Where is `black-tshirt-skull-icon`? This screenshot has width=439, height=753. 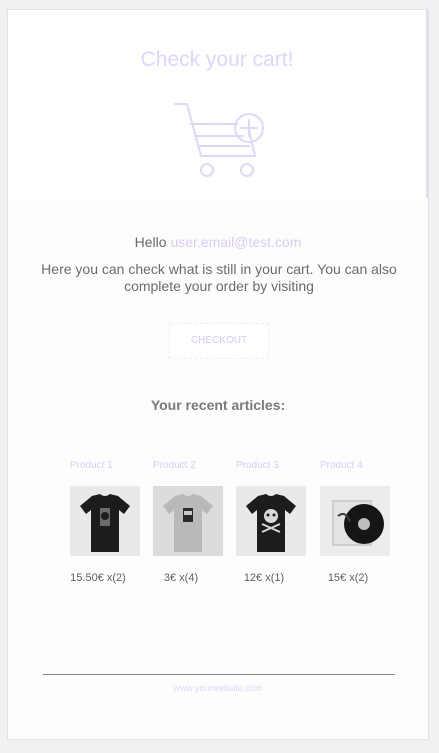 black-tshirt-skull-icon is located at coordinates (105, 523).